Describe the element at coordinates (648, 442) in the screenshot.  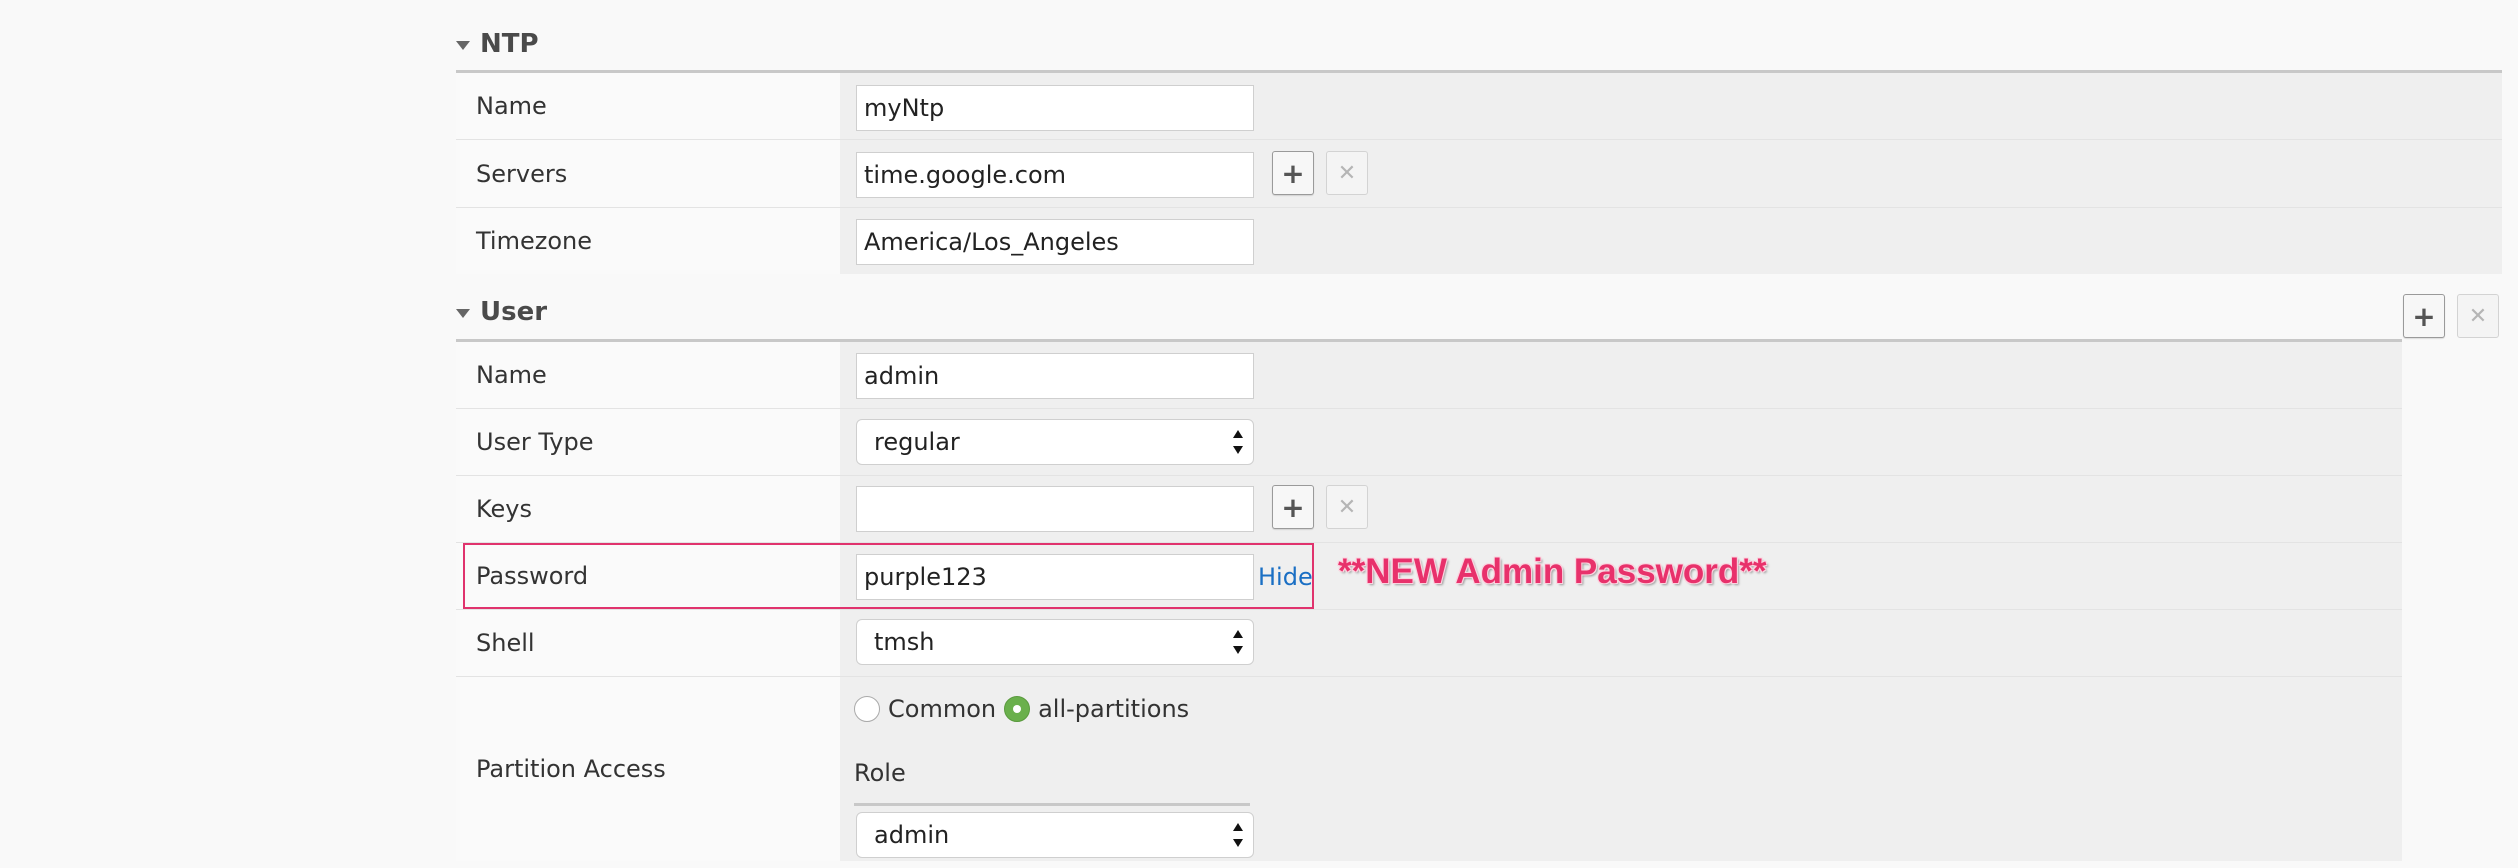
I see `user-type-label: User Type` at that location.